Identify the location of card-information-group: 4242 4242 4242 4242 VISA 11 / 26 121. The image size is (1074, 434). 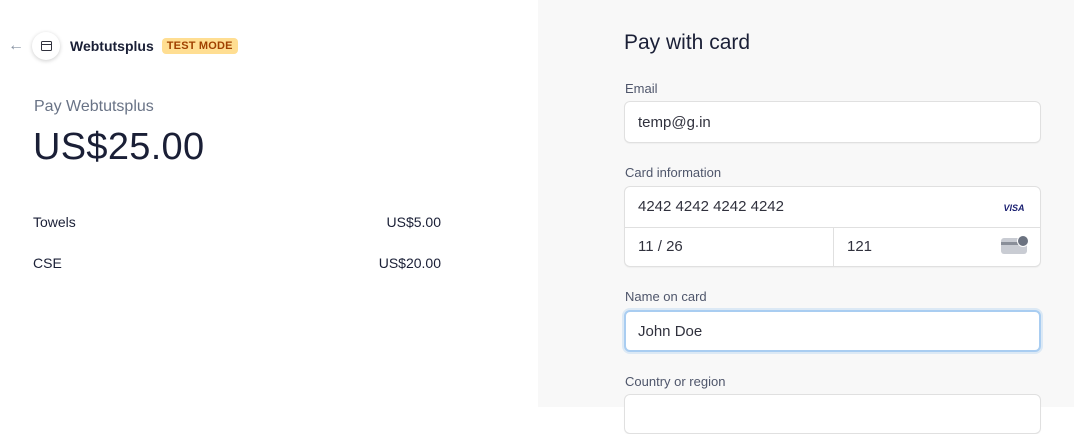
(832, 226).